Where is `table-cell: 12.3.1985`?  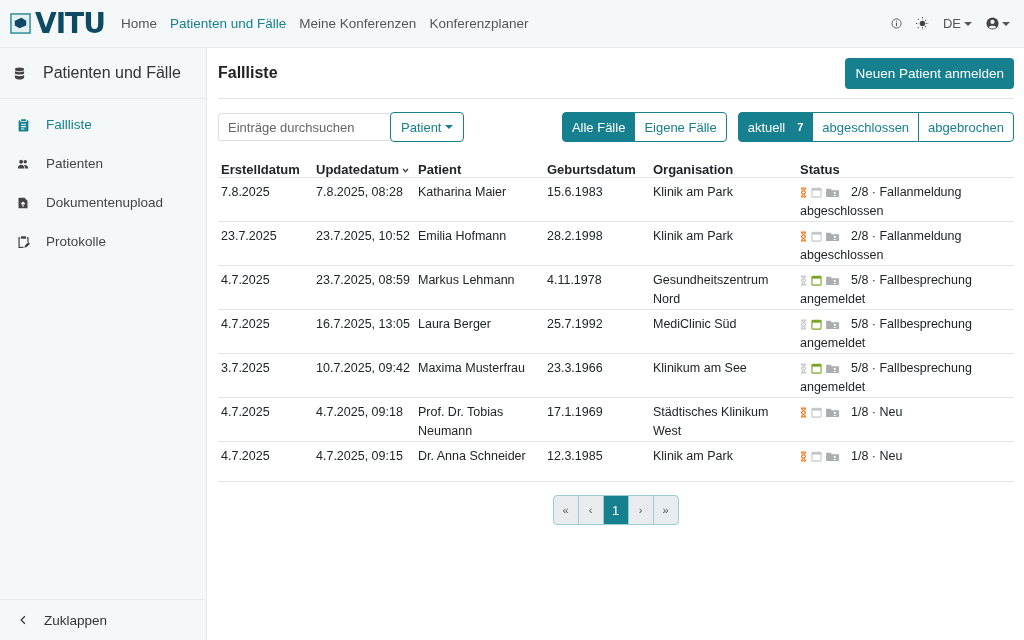
table-cell: 12.3.1985 is located at coordinates (597, 461).